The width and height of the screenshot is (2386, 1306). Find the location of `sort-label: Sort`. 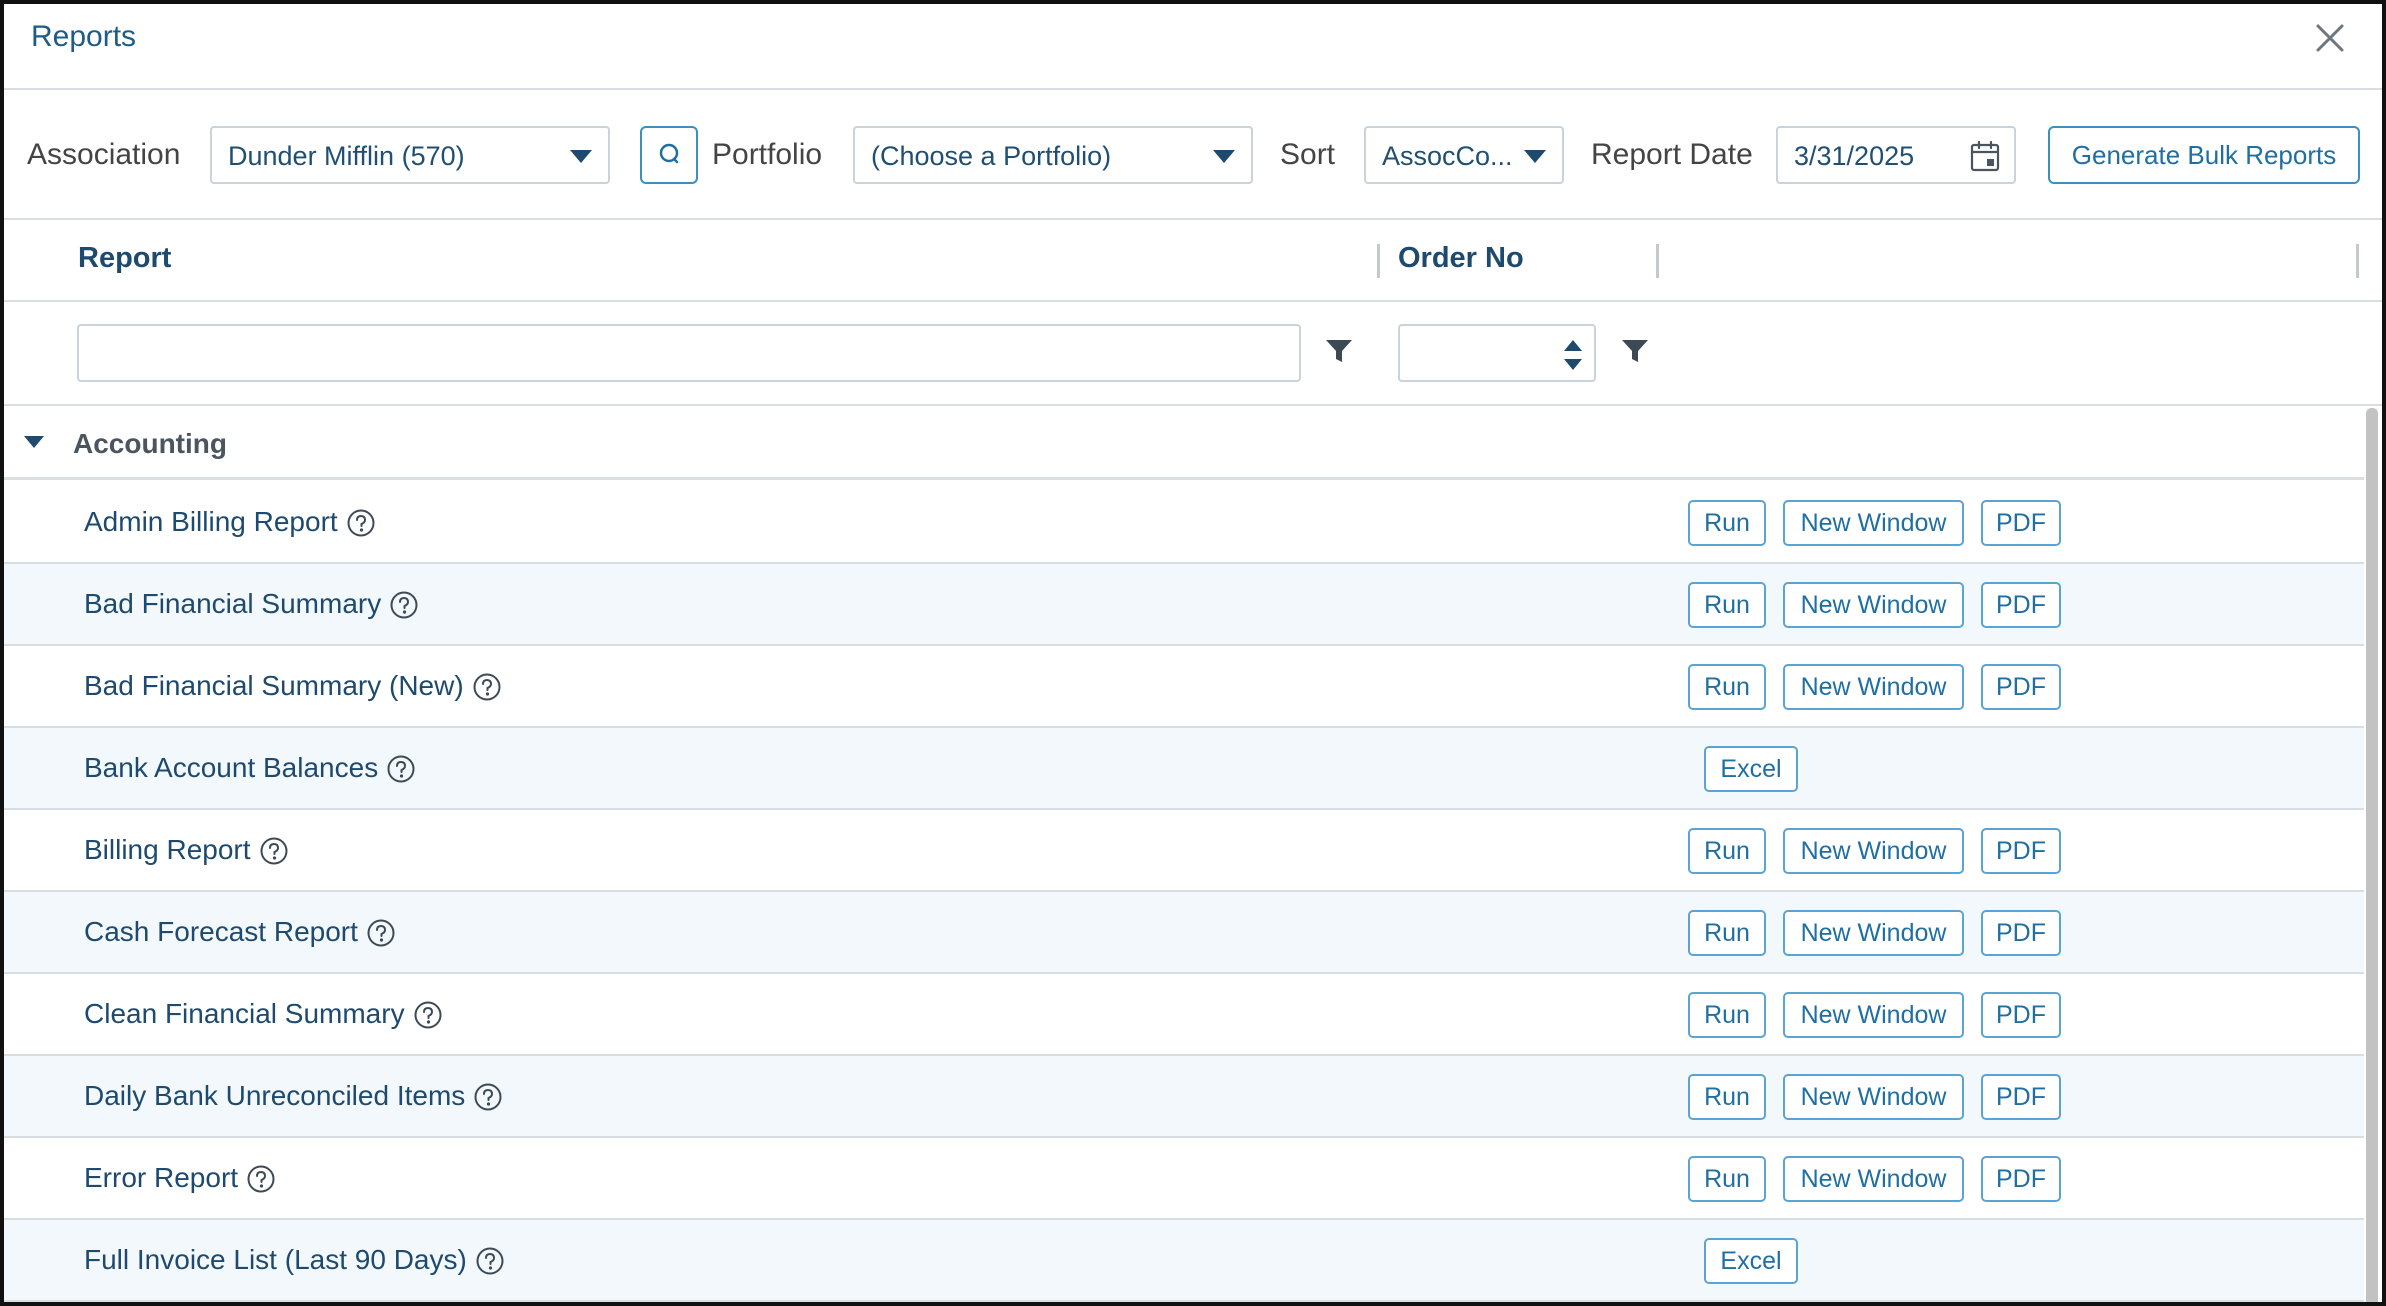

sort-label: Sort is located at coordinates (1308, 154).